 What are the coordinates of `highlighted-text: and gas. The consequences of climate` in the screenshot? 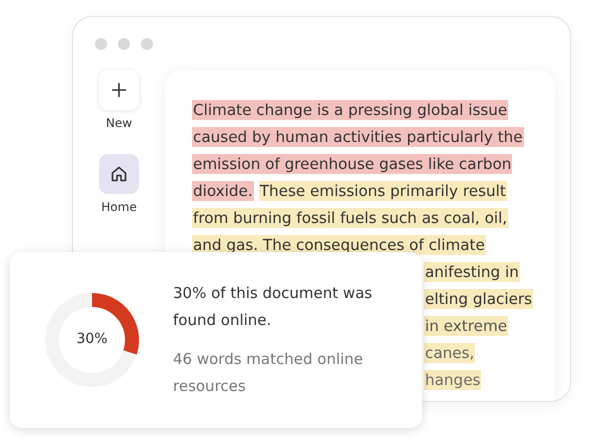 It's located at (339, 244).